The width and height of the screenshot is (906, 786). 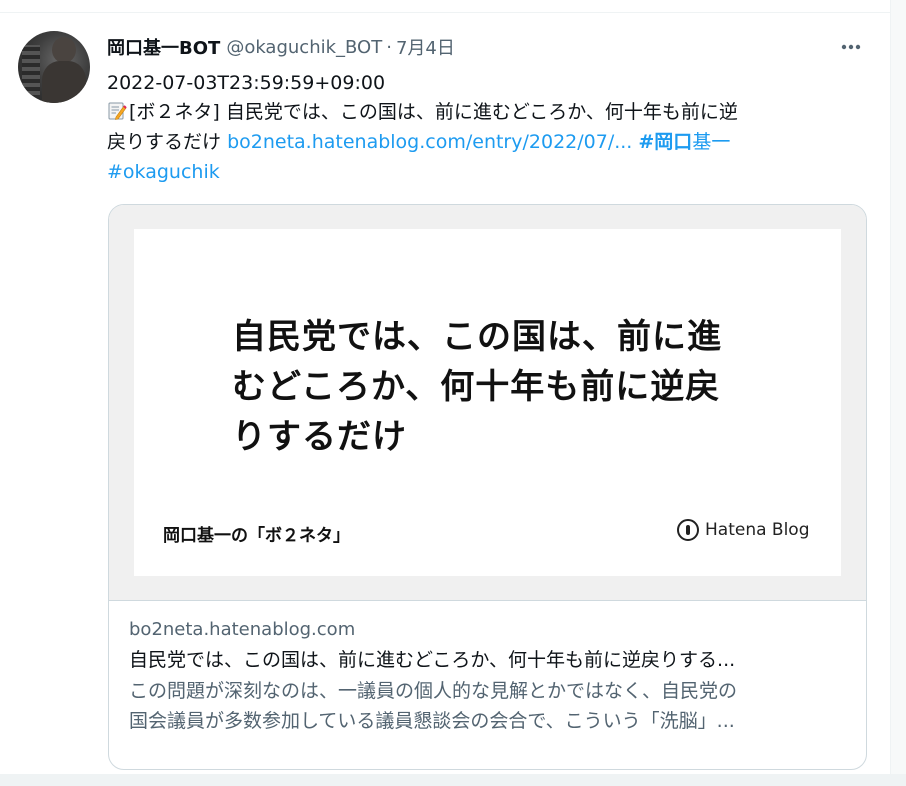 I want to click on tweet-text-line-1: [ボ２ネタ] 自民党では、この国は、前に進むどころか、何十年も前に逆, so click(x=422, y=112).